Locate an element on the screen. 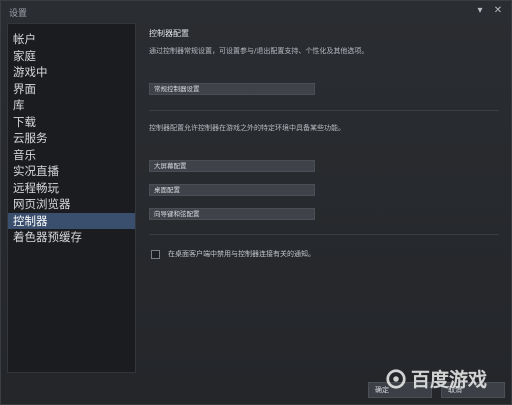  sidebar-item-library: 库 is located at coordinates (71, 105).